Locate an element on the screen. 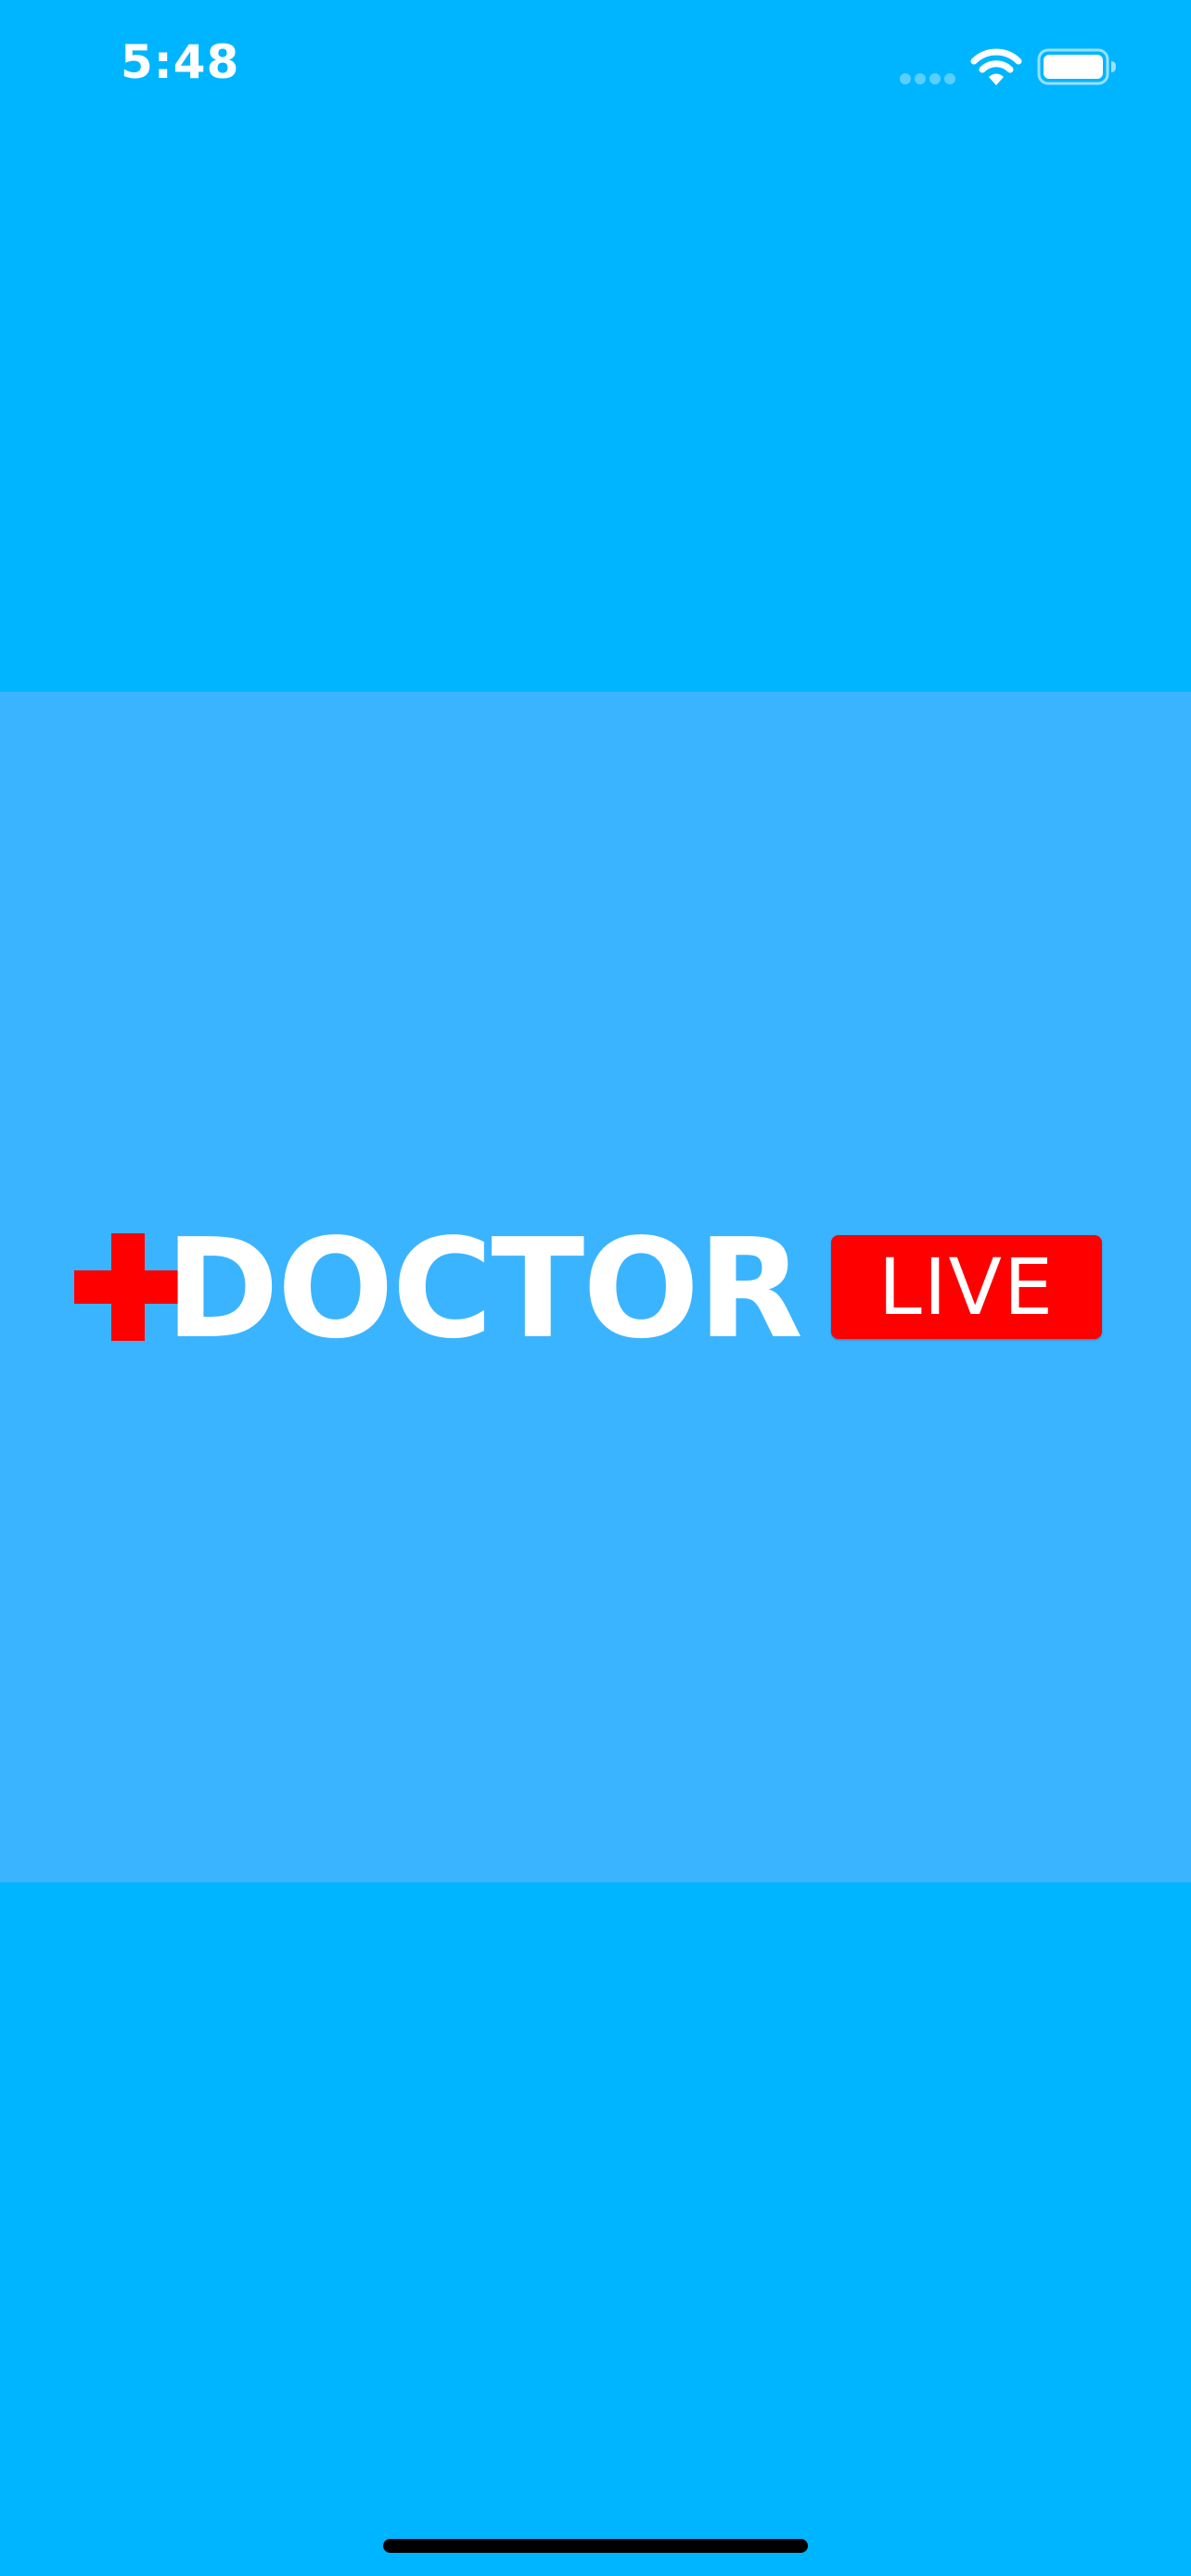 The height and width of the screenshot is (2576, 1191). doctor-live-logo: DOCTOR LIVE is located at coordinates (590, 1289).